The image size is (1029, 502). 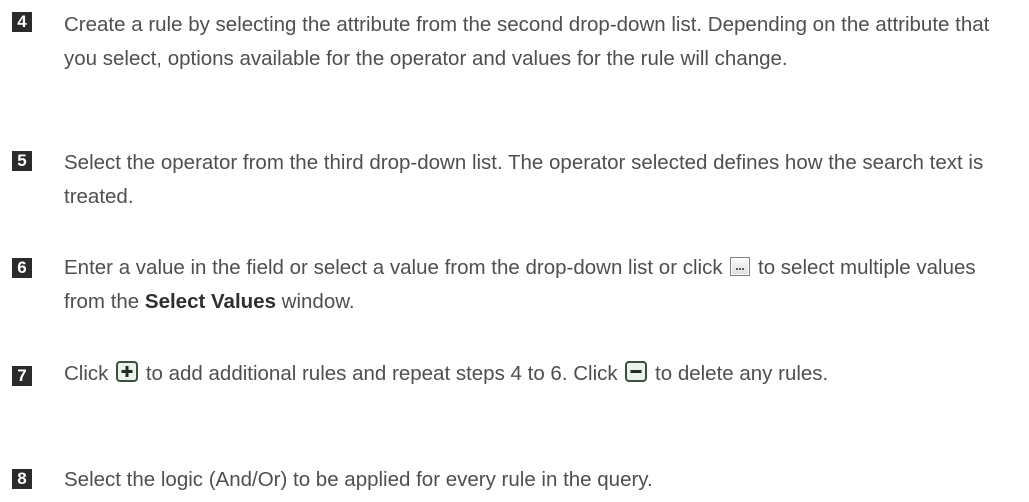 I want to click on window-name: Select Values, so click(x=210, y=301).